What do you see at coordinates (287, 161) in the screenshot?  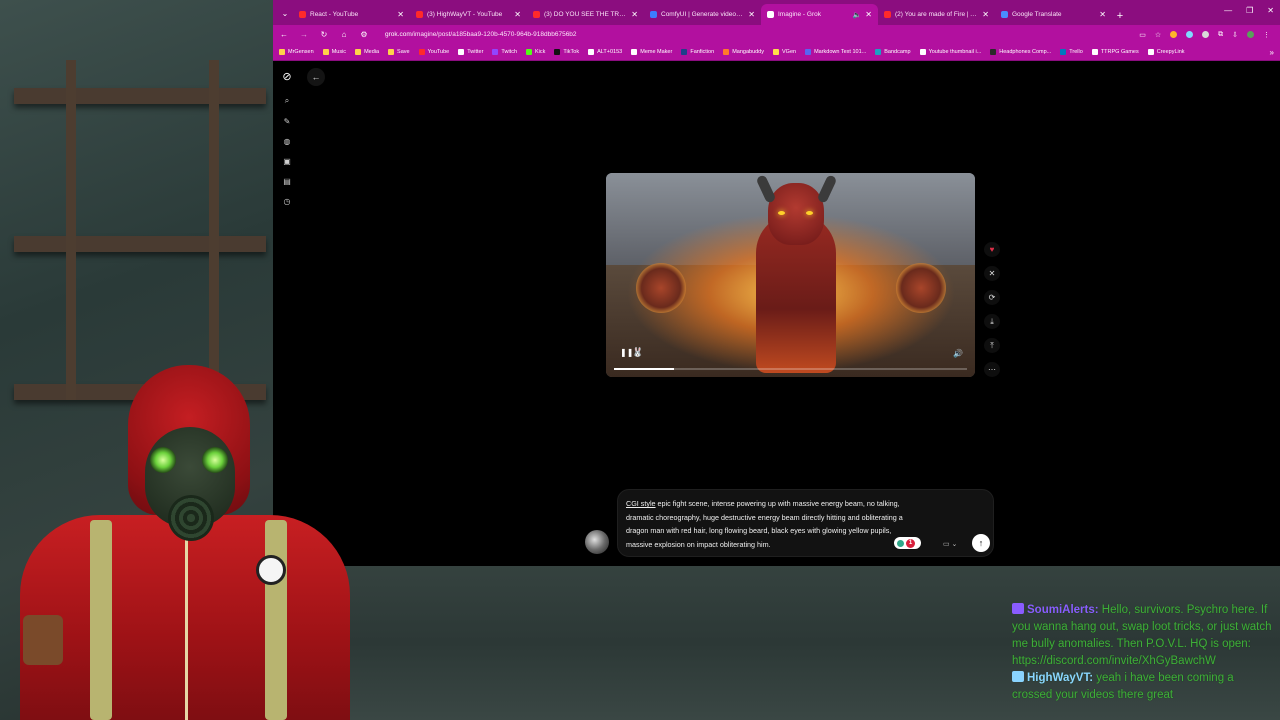 I see `imagine-icon: ▣` at bounding box center [287, 161].